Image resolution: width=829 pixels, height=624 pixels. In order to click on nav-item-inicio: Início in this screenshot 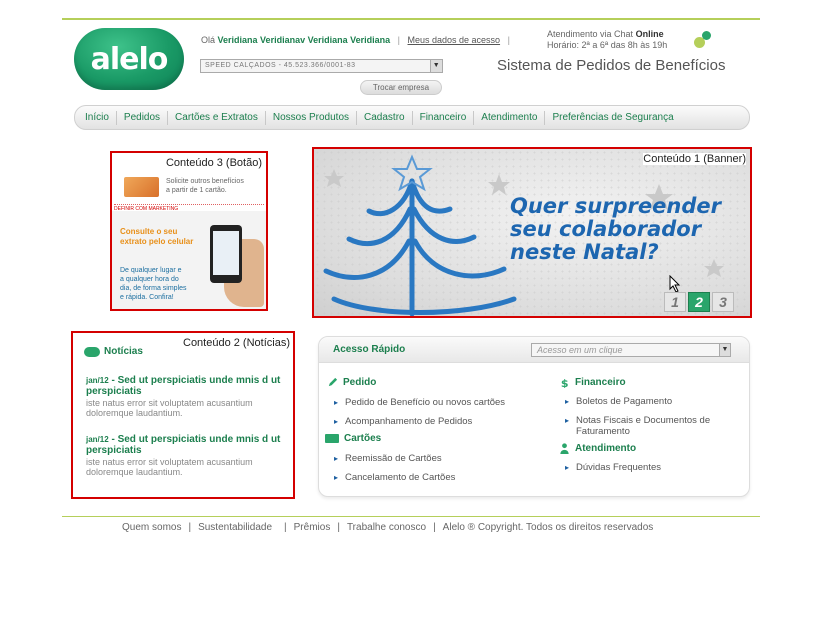, I will do `click(96, 117)`.